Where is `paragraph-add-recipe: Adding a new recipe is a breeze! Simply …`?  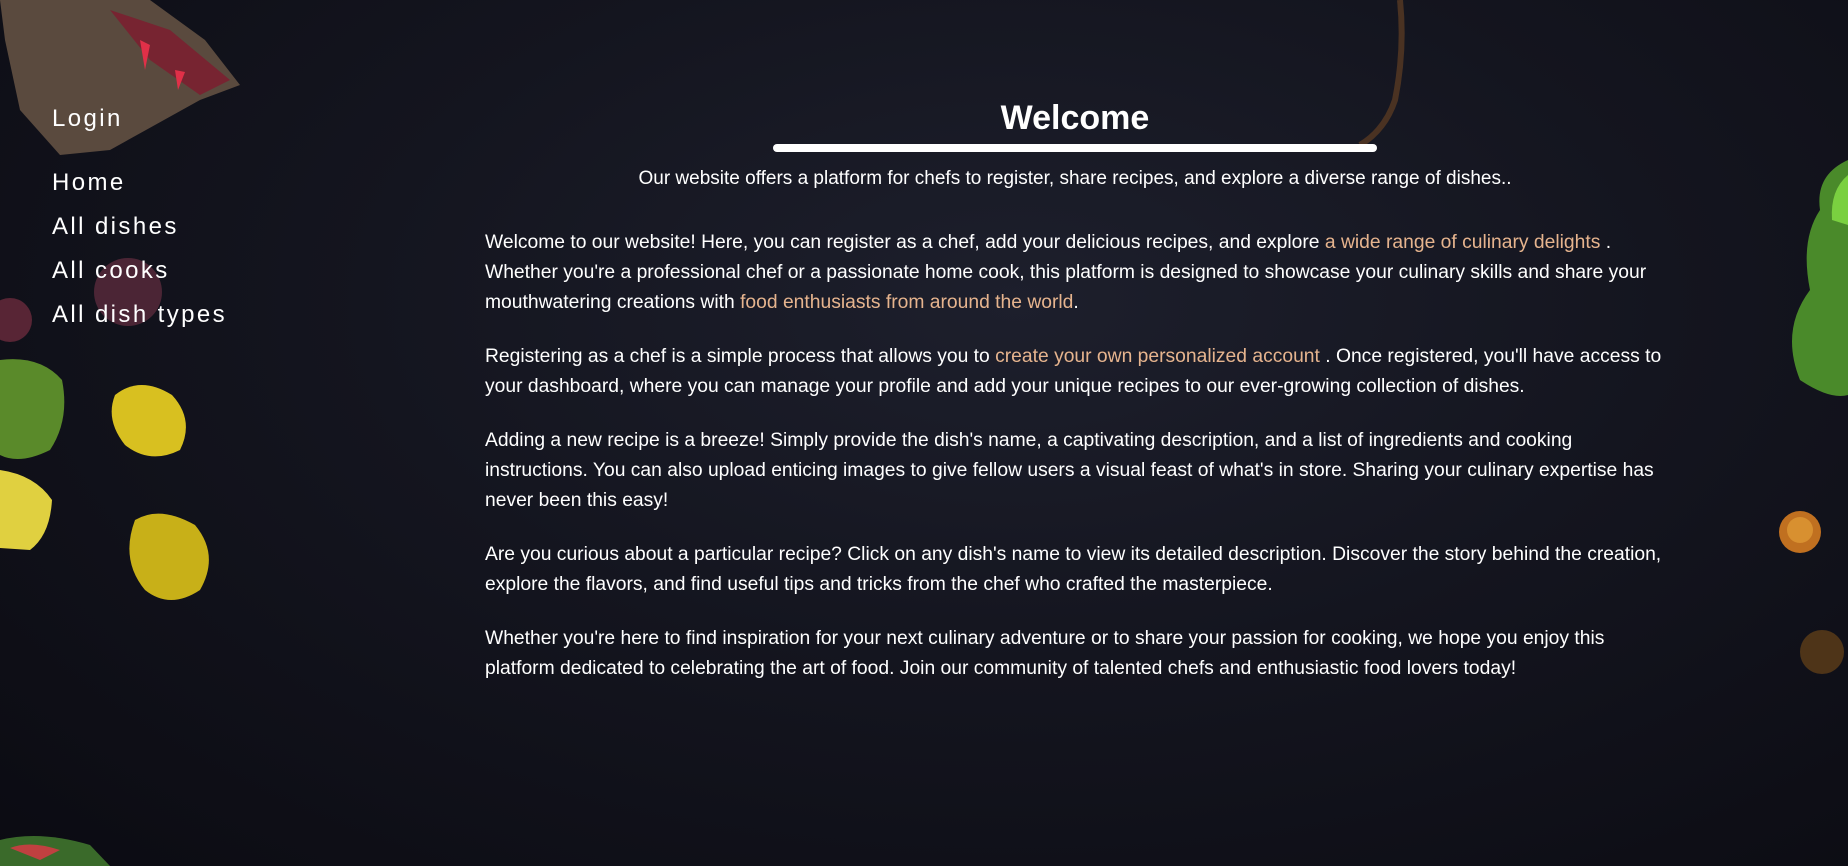
paragraph-add-recipe: Adding a new recipe is a breeze! Simply … is located at coordinates (1069, 470).